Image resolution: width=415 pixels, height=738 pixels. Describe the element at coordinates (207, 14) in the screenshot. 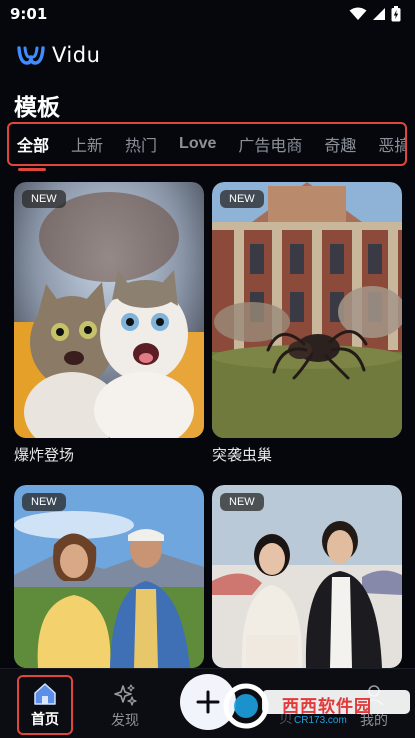

I see `status-bar: 9:01` at that location.